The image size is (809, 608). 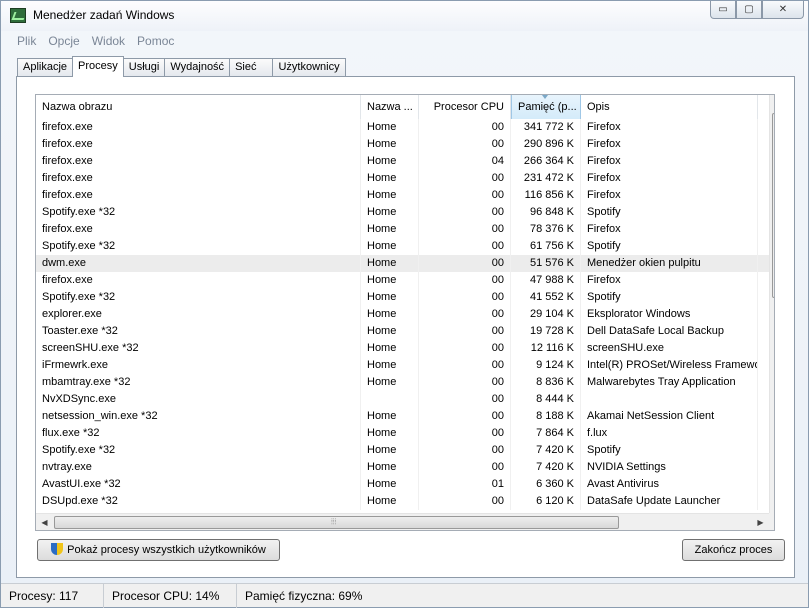 What do you see at coordinates (465, 484) in the screenshot?
I see `cell-cpu: 01` at bounding box center [465, 484].